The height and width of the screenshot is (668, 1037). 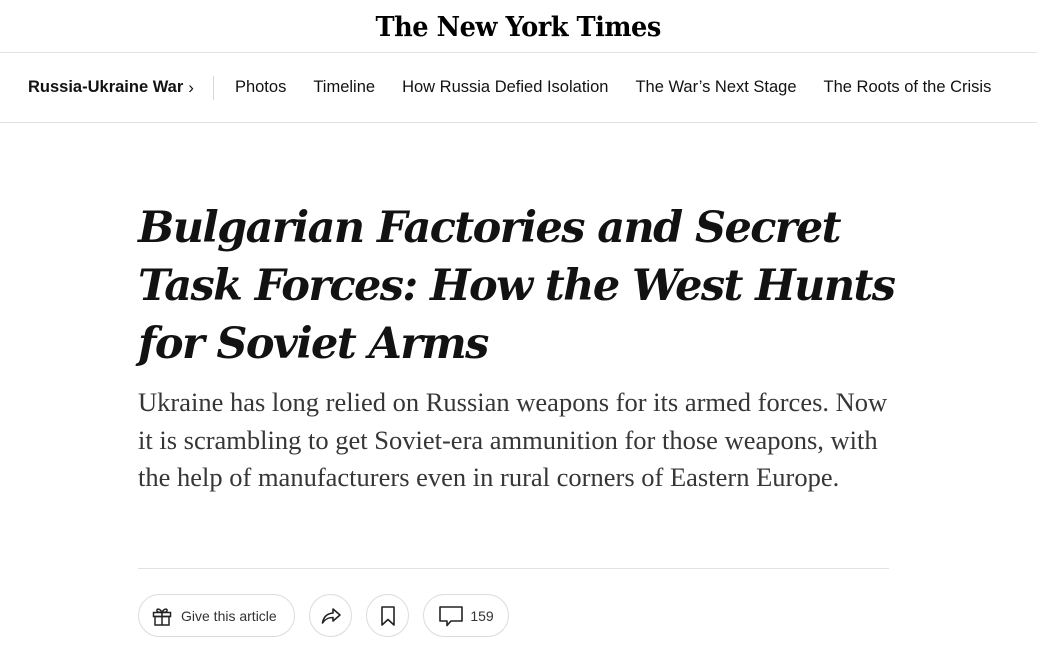 I want to click on comment-icon, so click(x=451, y=616).